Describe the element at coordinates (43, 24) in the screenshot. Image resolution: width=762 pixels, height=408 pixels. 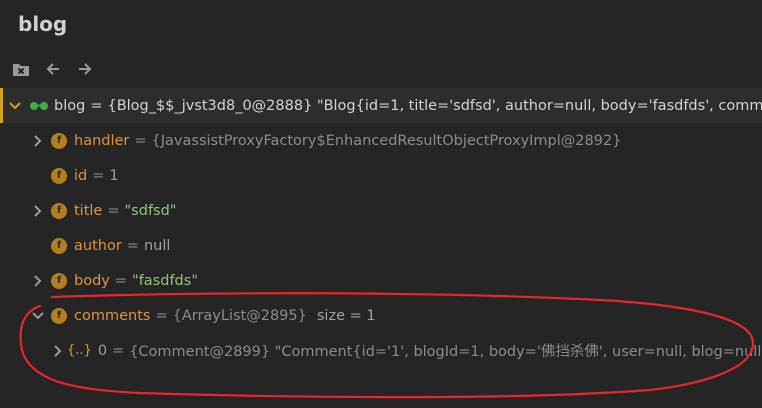
I see `panel-title: blog` at that location.